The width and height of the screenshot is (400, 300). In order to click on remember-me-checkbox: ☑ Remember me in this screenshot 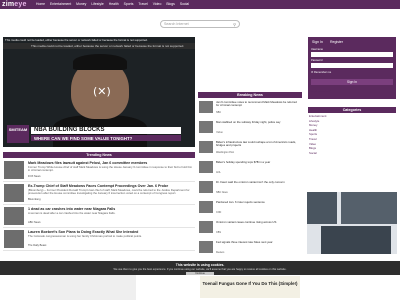, I will do `click(321, 72)`.